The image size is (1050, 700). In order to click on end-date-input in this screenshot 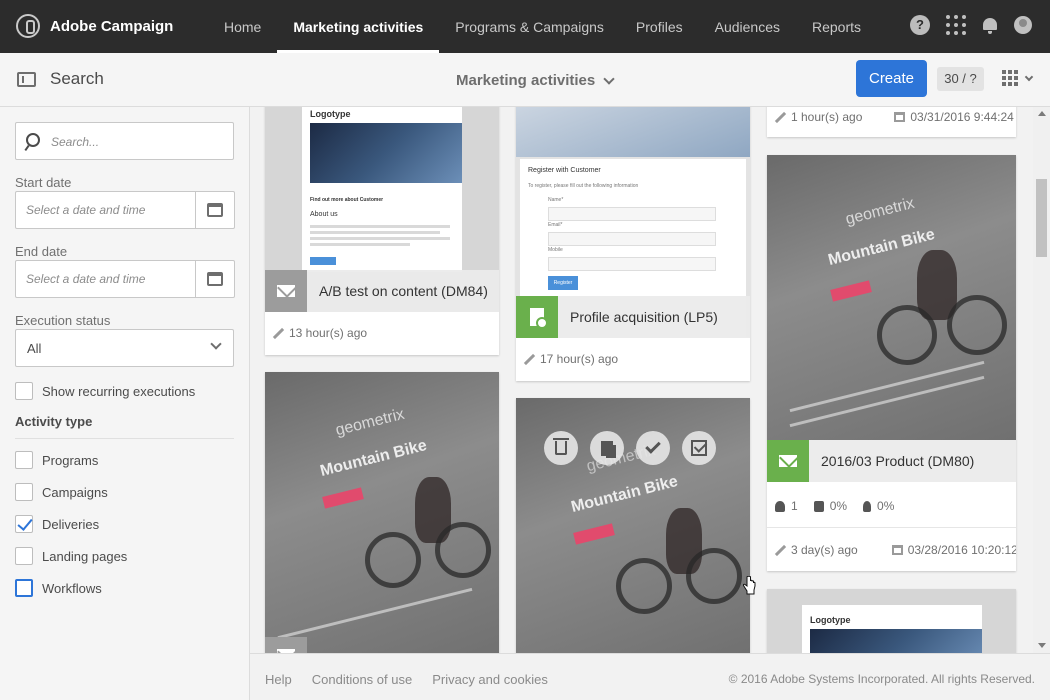, I will do `click(105, 279)`.